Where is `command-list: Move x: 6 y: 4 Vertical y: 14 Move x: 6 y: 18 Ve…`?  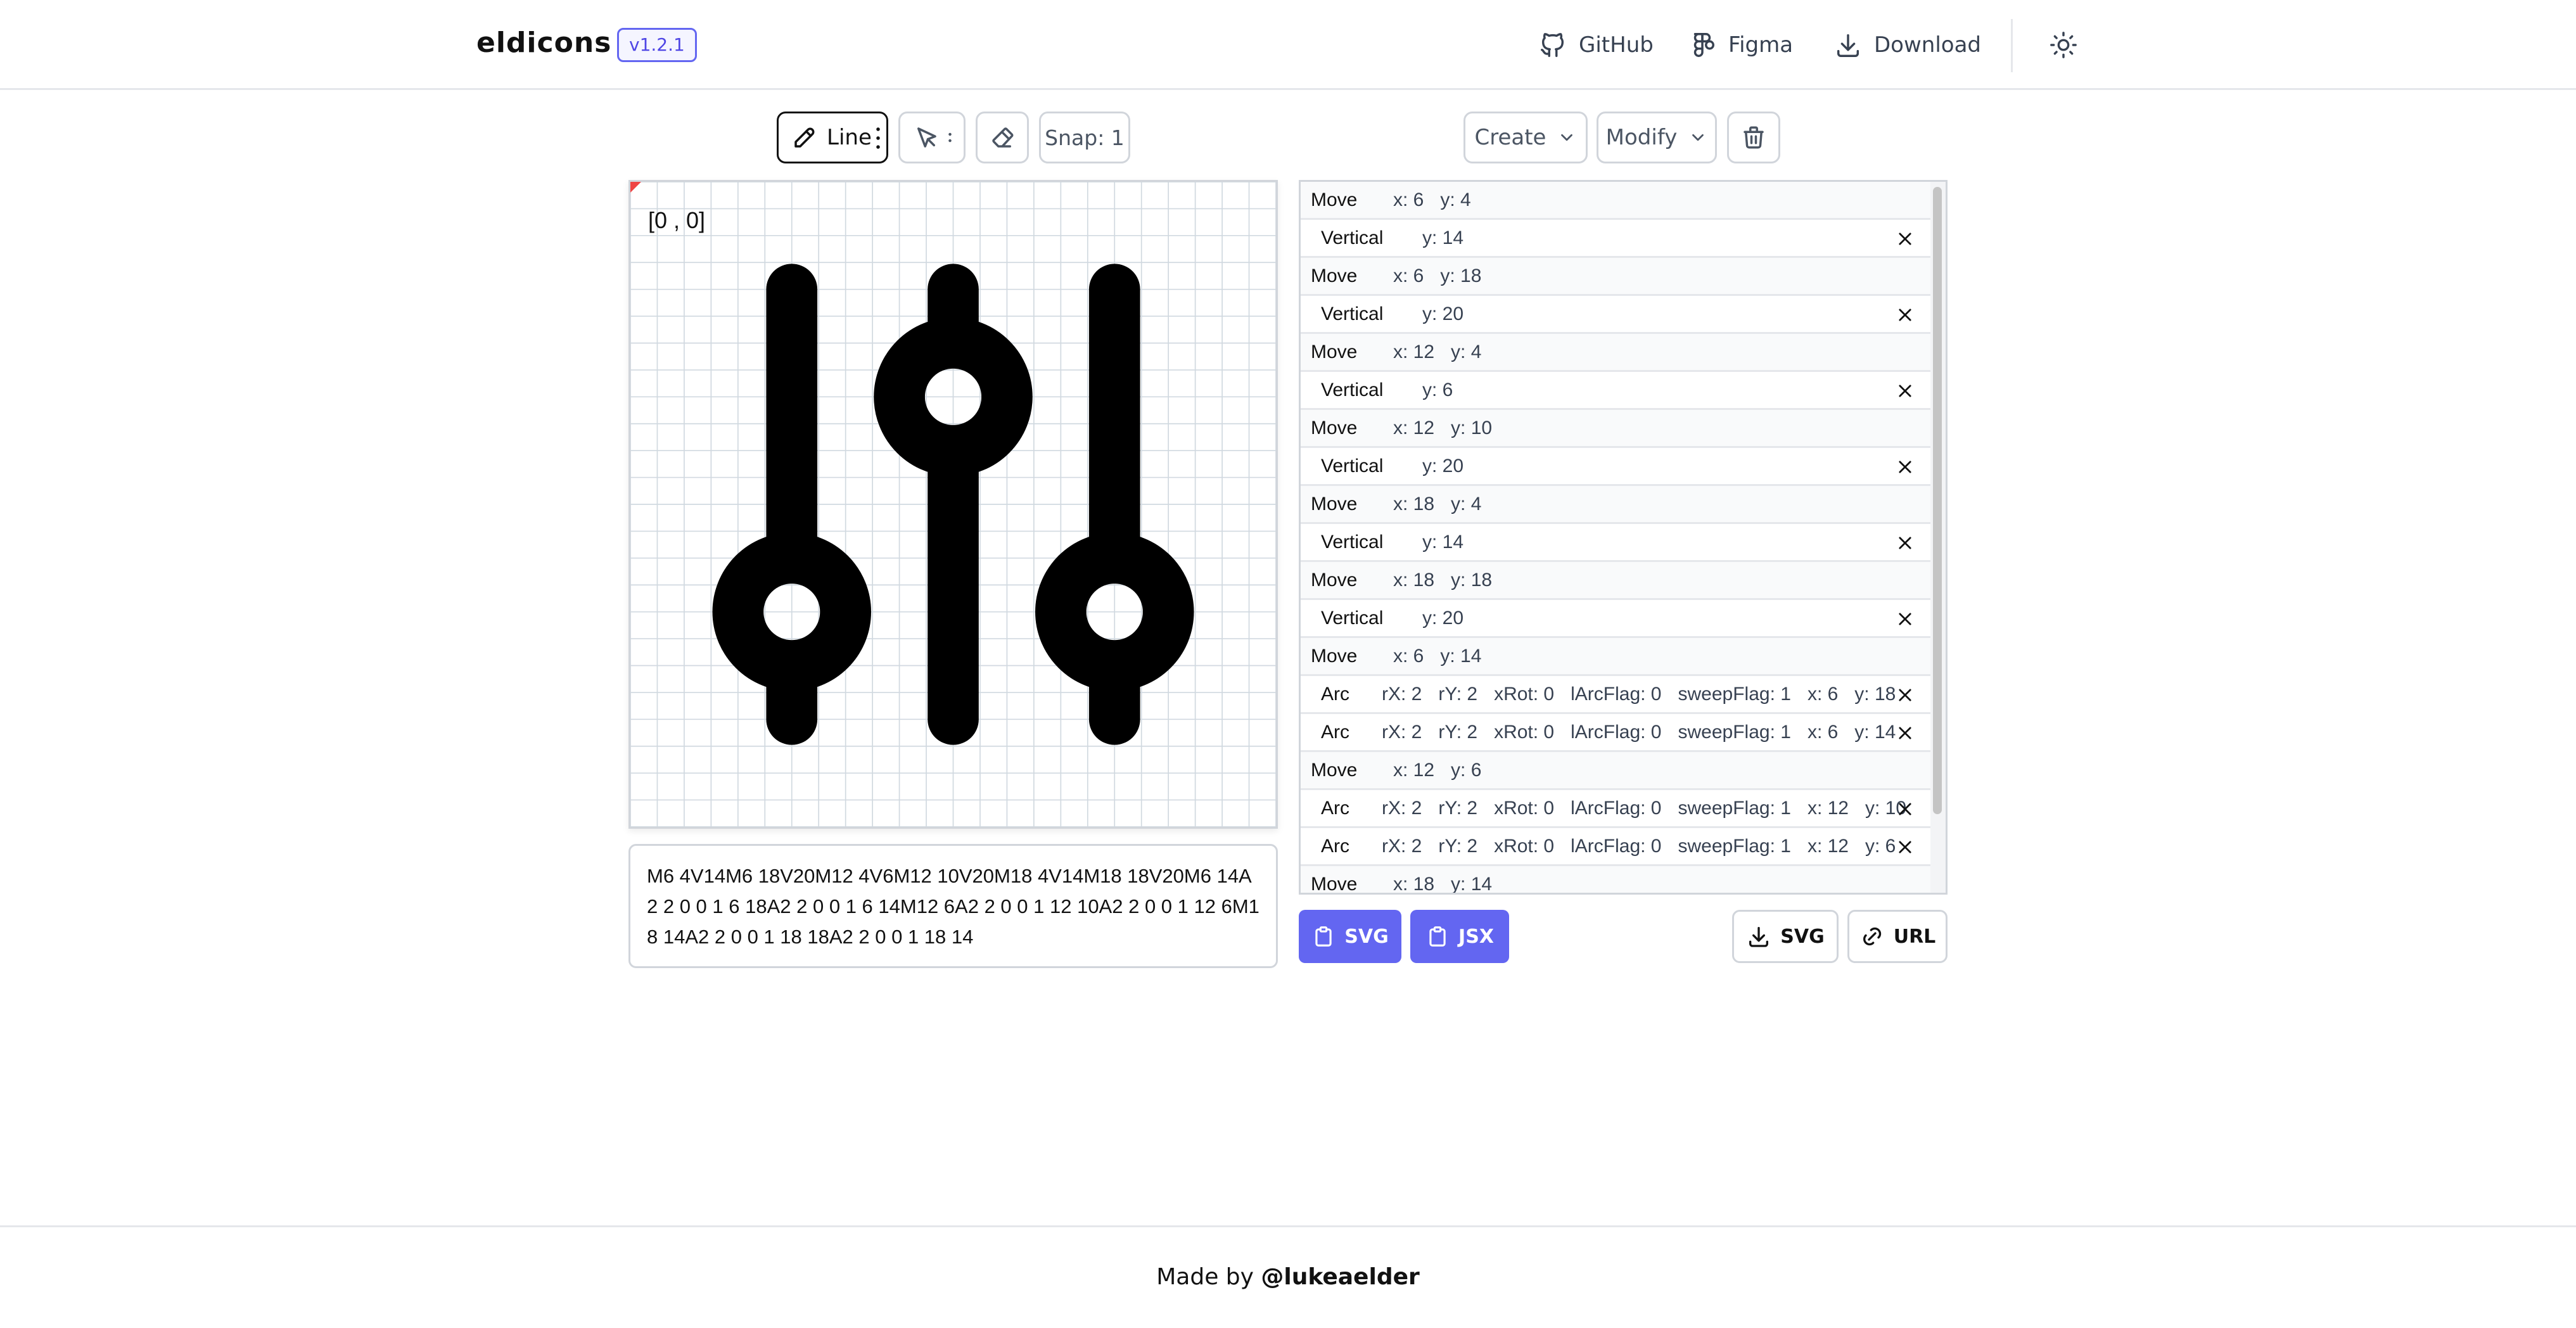 command-list: Move x: 6 y: 4 Vertical y: 14 Move x: 6 y: 18 Ve… is located at coordinates (1623, 537).